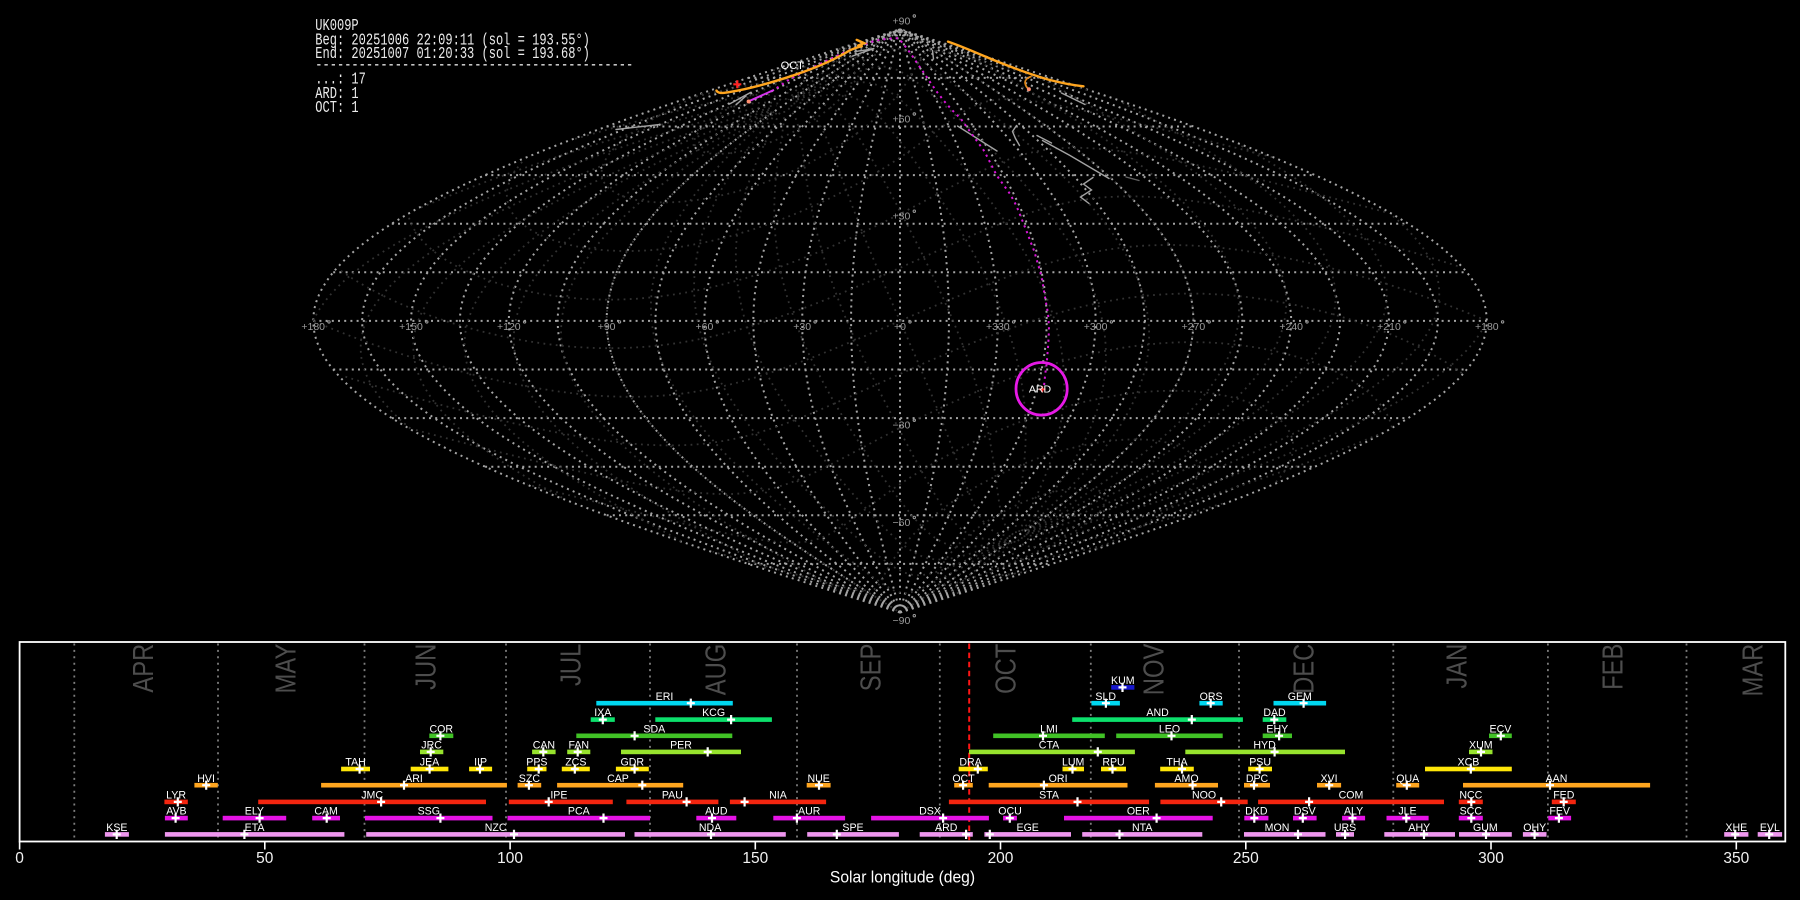  I want to click on svg-text: XVI, so click(1328, 779).